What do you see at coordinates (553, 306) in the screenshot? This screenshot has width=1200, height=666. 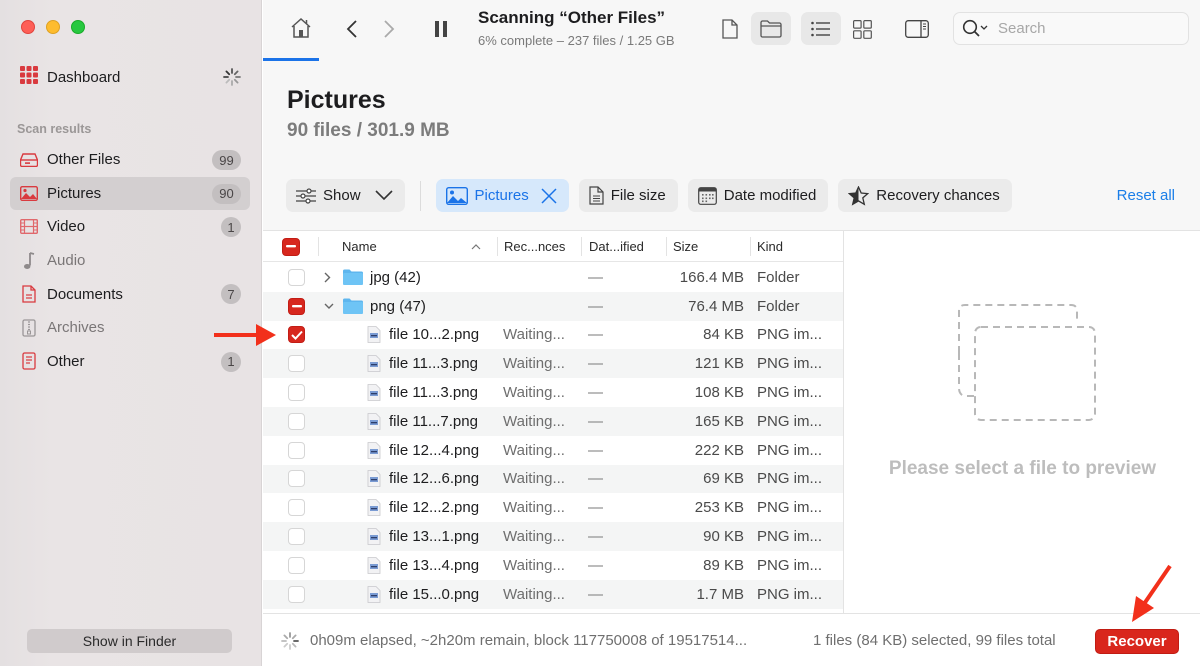 I see `folder-row: png (47) — 76.4 MB Folder` at bounding box center [553, 306].